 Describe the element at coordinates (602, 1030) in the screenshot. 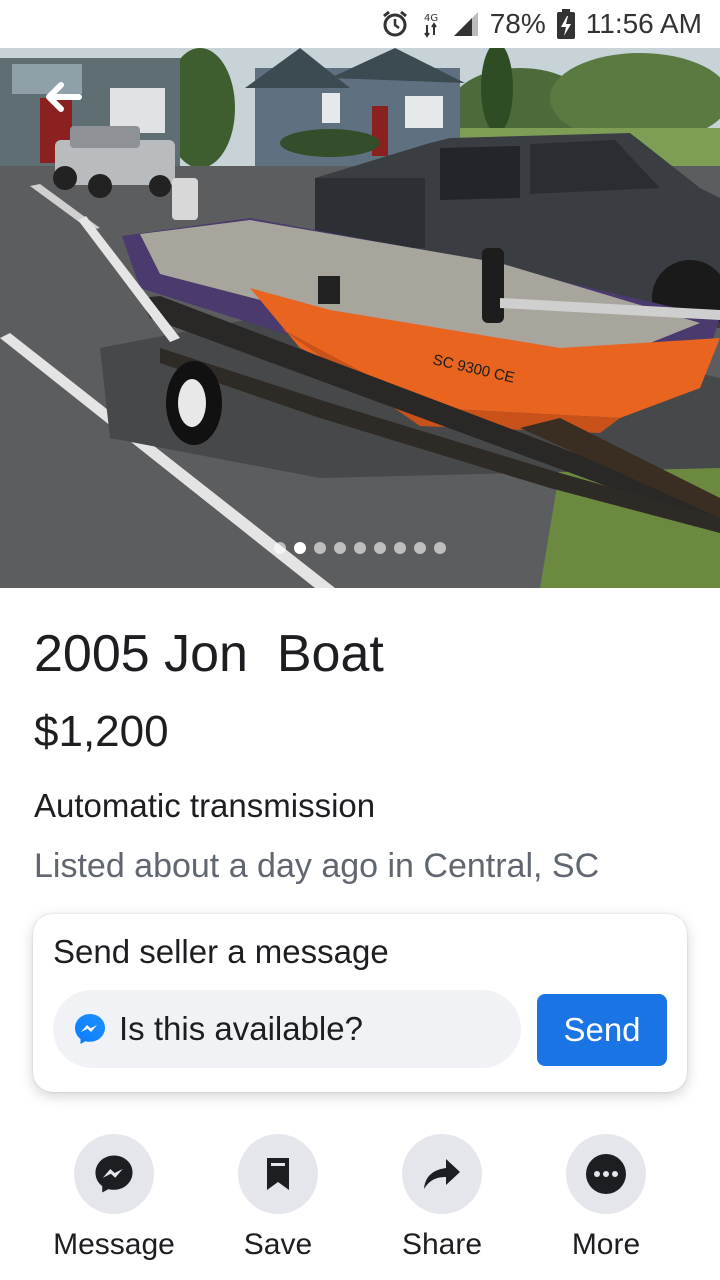

I see `send-button: Send` at that location.